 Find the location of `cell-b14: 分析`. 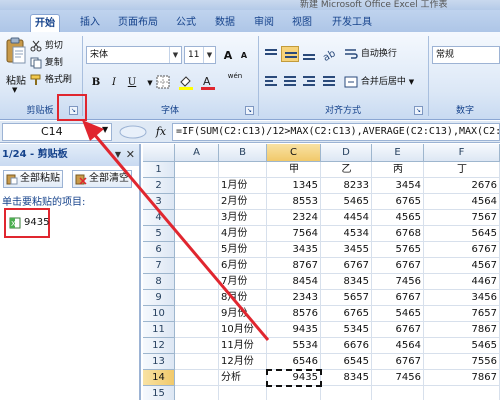

cell-b14: 分析 is located at coordinates (243, 378).